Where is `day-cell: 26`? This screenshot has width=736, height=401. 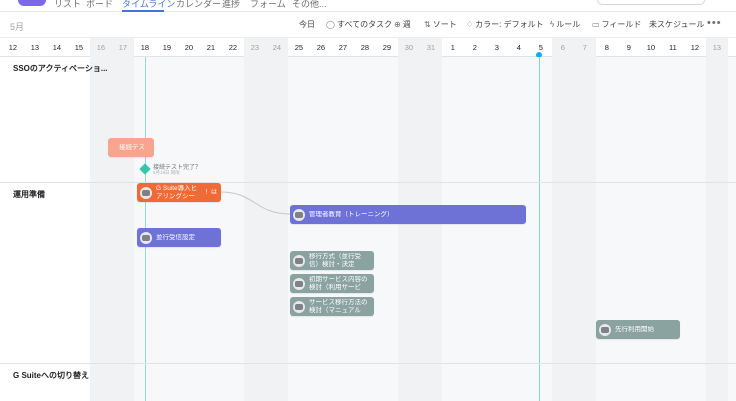 day-cell: 26 is located at coordinates (321, 47).